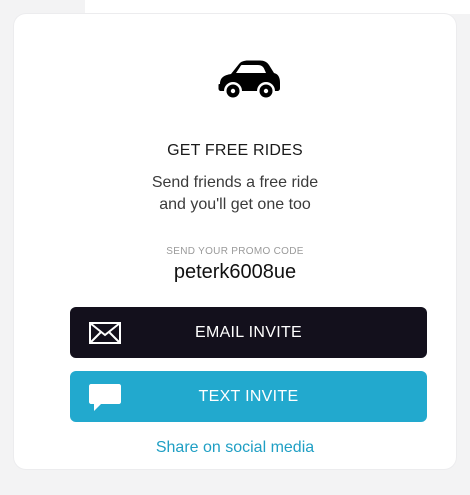 Image resolution: width=470 pixels, height=495 pixels. I want to click on promo-code-value: peterk6008ue, so click(235, 272).